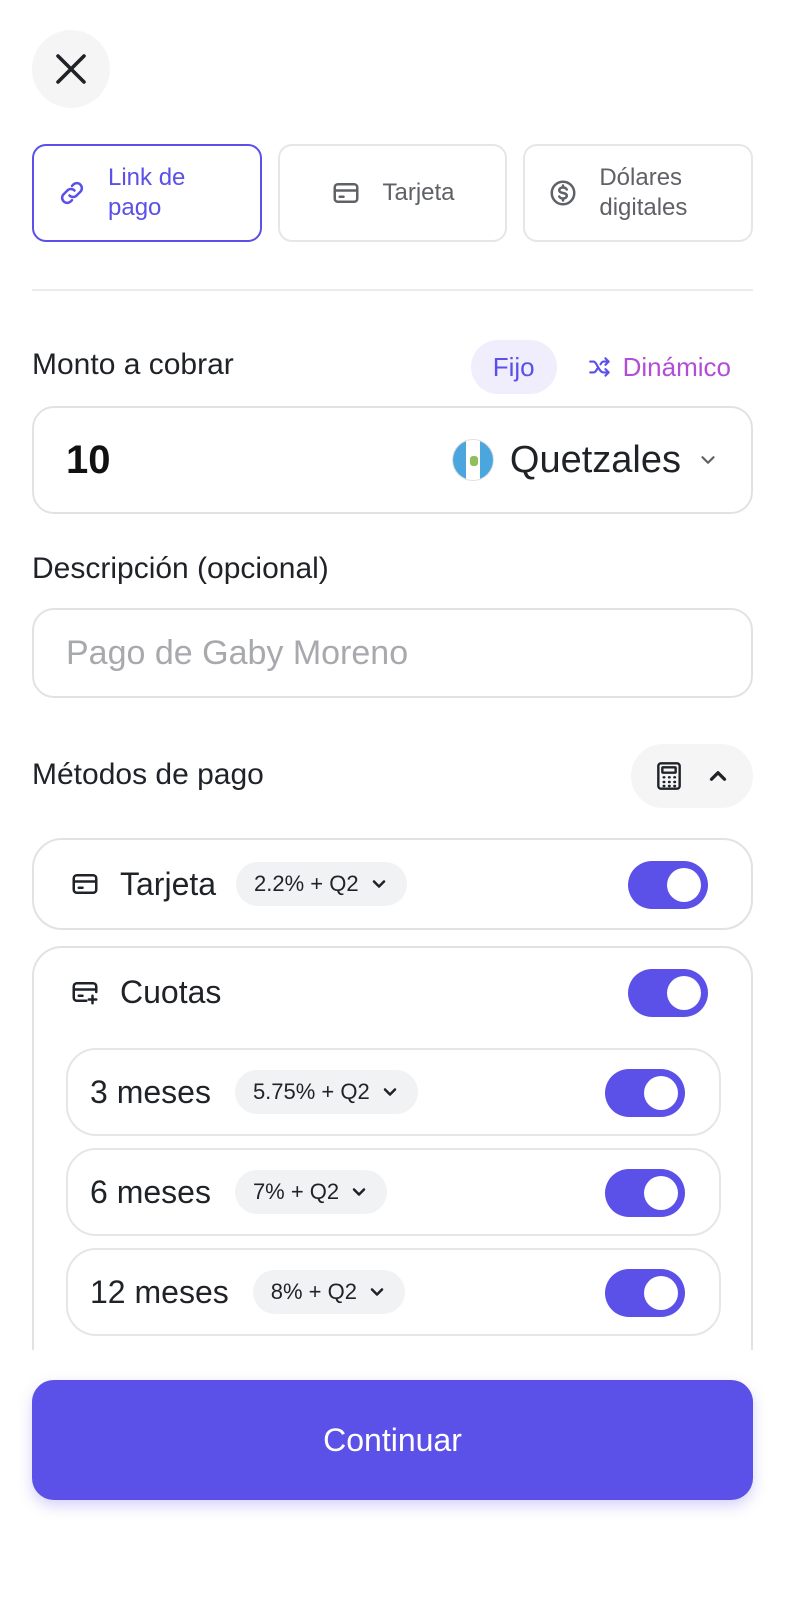  I want to click on mode-fijo-button: Fijo, so click(513, 367).